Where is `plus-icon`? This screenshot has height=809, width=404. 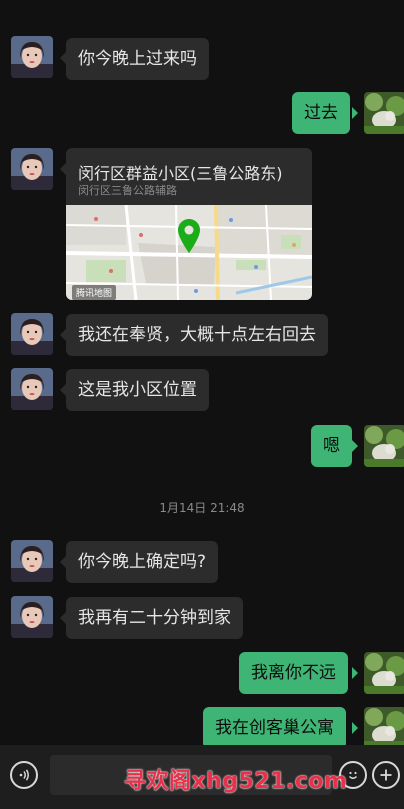 plus-icon is located at coordinates (386, 775).